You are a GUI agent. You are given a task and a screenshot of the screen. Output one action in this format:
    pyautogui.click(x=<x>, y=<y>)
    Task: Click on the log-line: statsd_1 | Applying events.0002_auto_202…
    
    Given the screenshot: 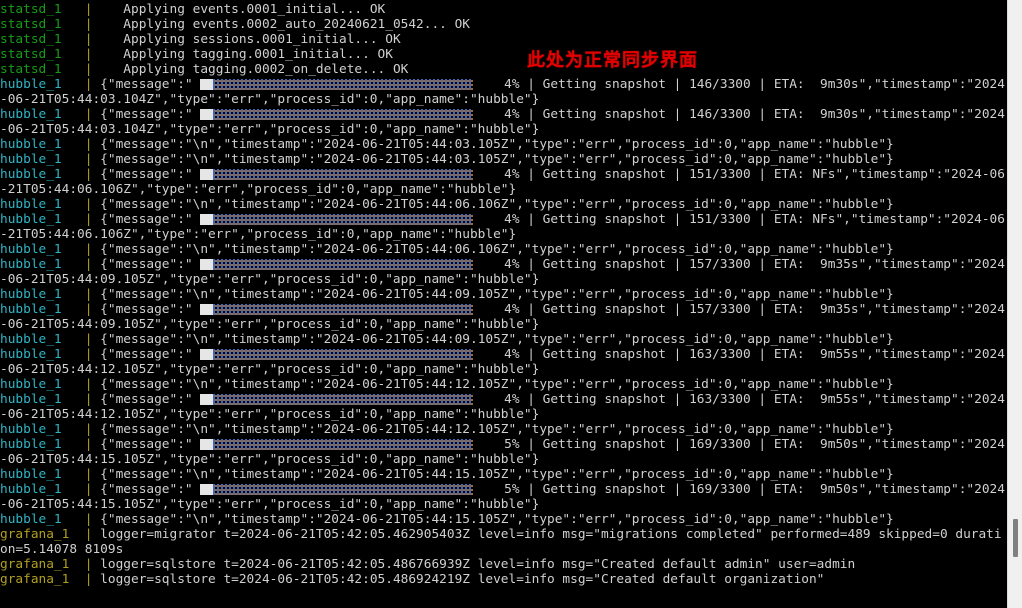 What is the action you would take?
    pyautogui.click(x=503, y=24)
    